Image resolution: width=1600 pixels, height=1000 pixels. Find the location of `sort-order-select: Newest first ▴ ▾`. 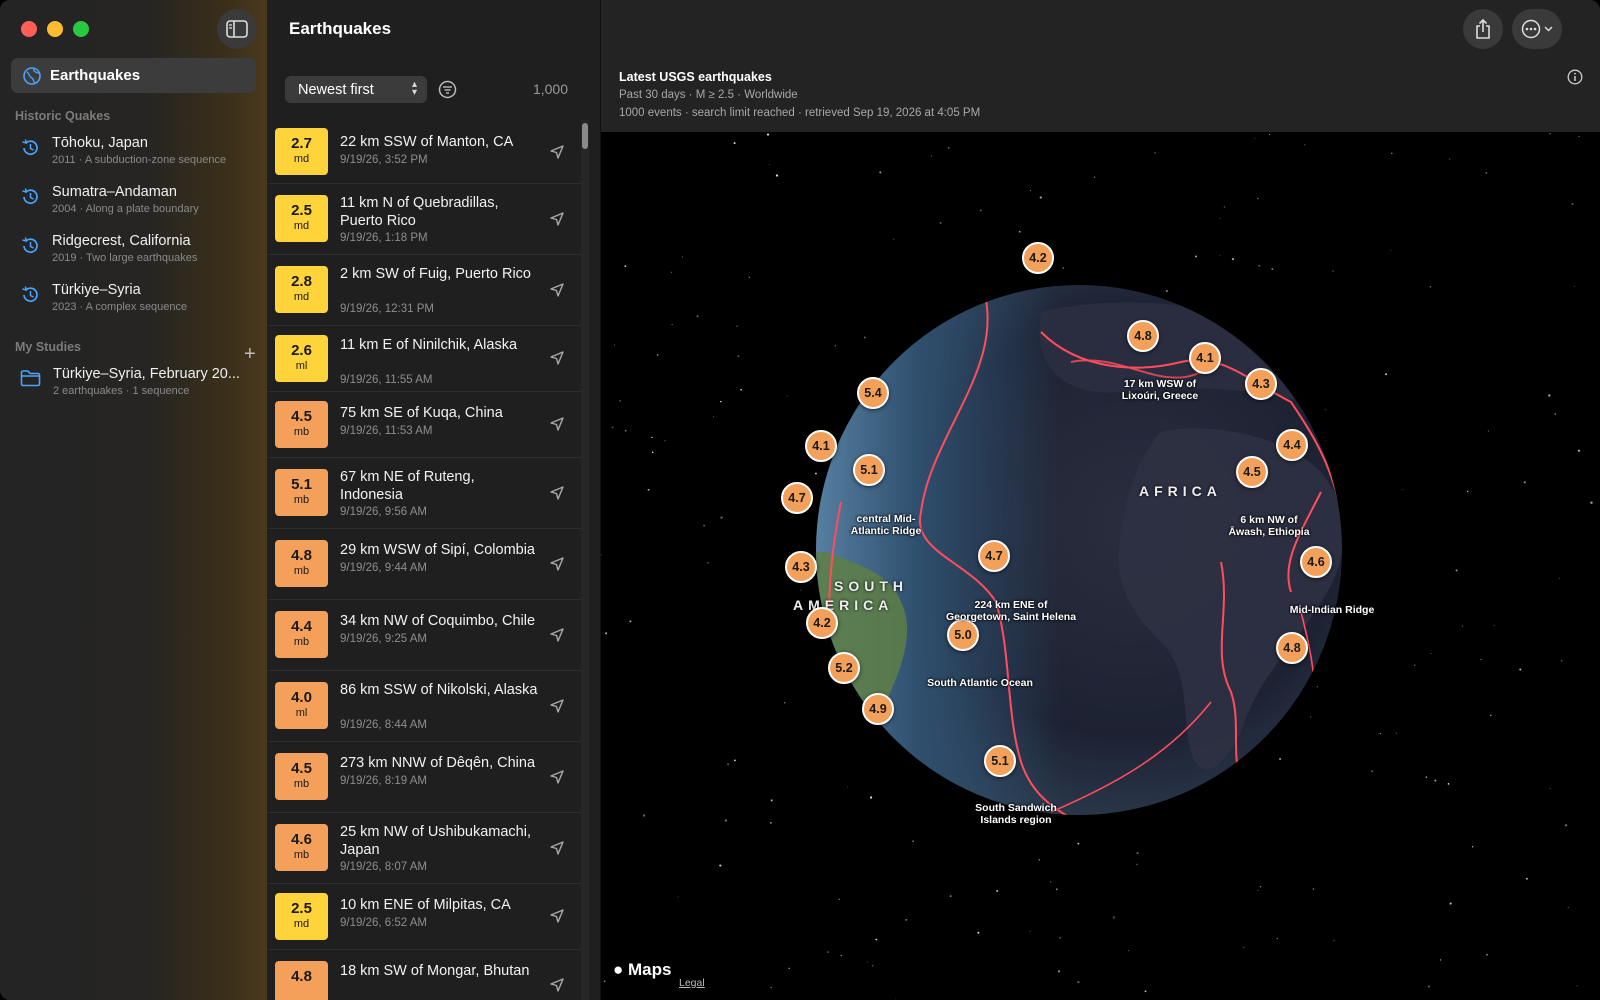

sort-order-select: Newest first ▴ ▾ is located at coordinates (356, 89).